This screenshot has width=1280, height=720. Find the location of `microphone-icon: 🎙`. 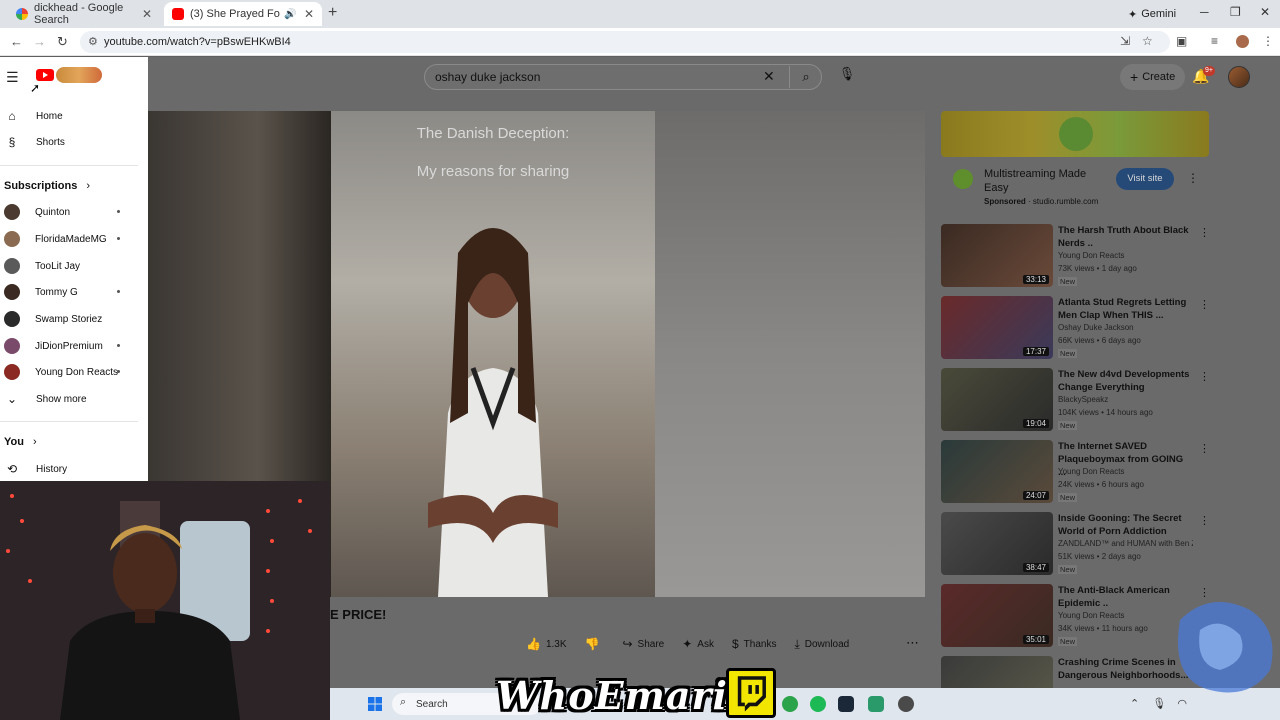

microphone-icon: 🎙 is located at coordinates (847, 77).